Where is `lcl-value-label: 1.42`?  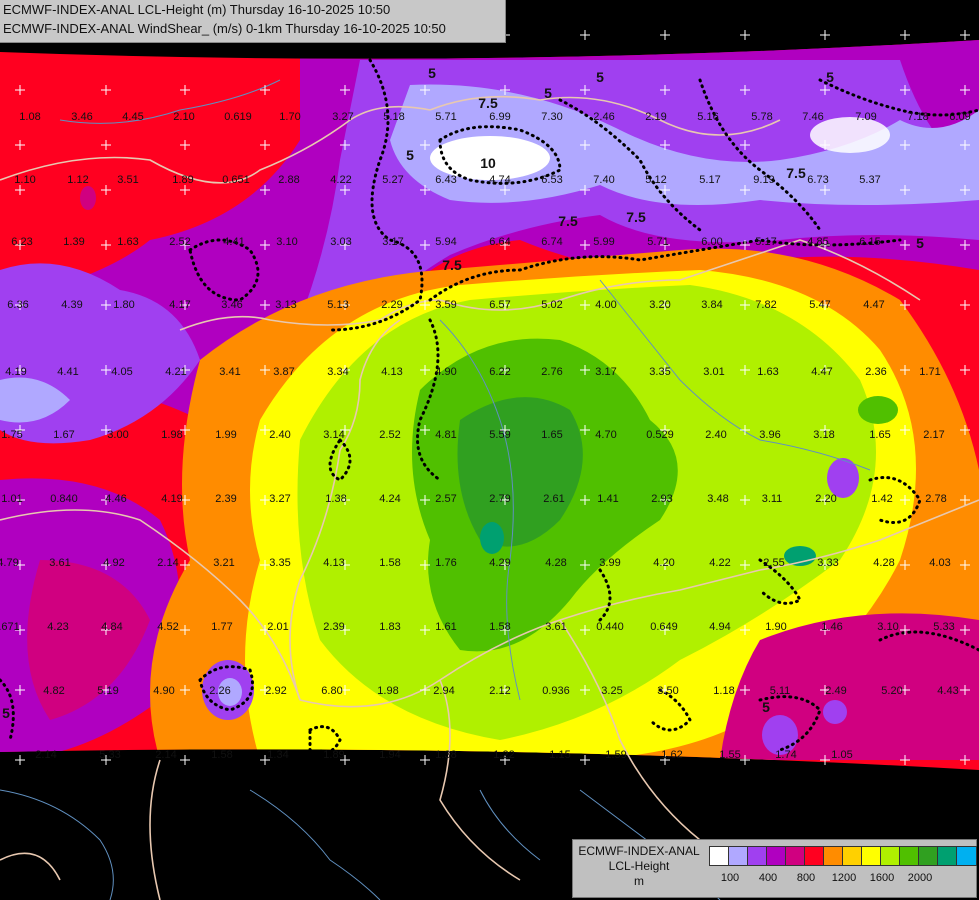 lcl-value-label: 1.42 is located at coordinates (881, 499).